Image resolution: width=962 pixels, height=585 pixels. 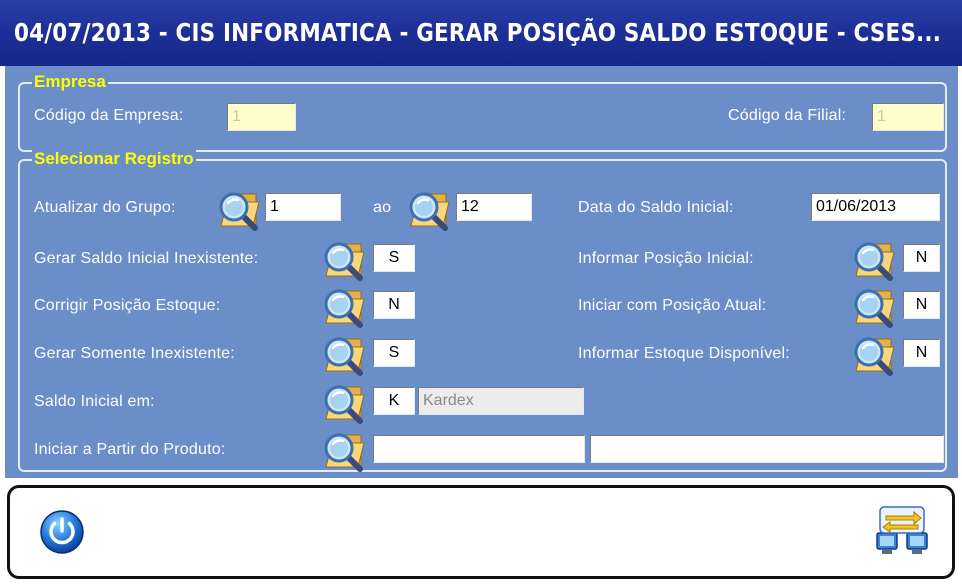 I want to click on iniciar-posicao-atual-picker-icon, so click(x=875, y=306).